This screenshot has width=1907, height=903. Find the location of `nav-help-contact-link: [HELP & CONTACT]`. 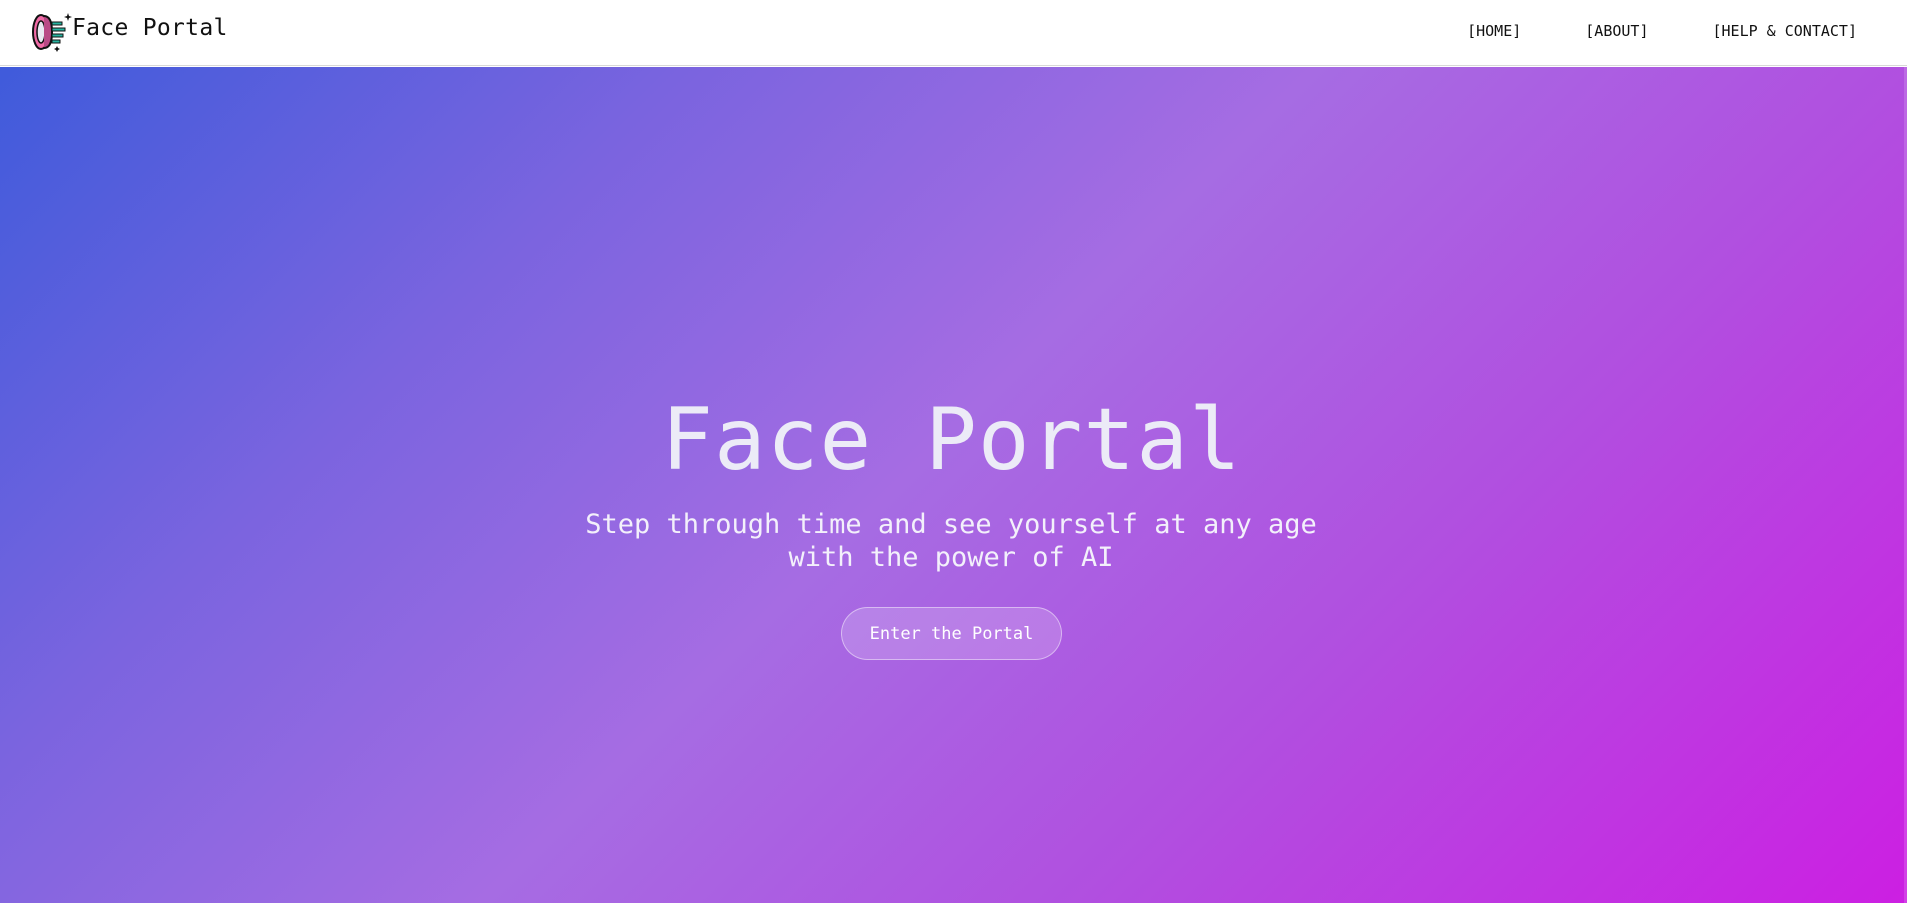

nav-help-contact-link: [HELP & CONTACT] is located at coordinates (1785, 31).